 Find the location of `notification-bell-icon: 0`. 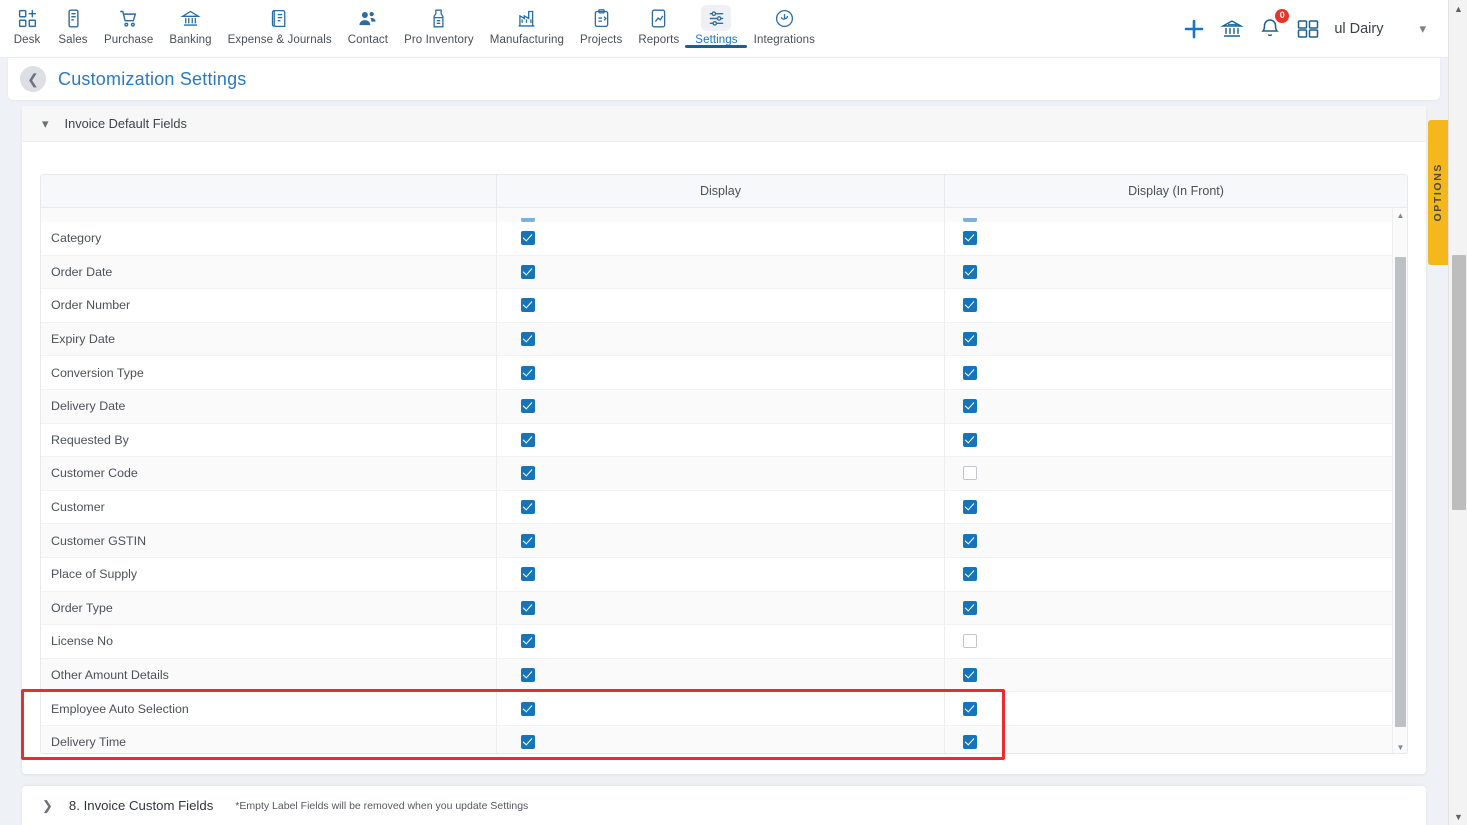

notification-bell-icon: 0 is located at coordinates (1274, 25).